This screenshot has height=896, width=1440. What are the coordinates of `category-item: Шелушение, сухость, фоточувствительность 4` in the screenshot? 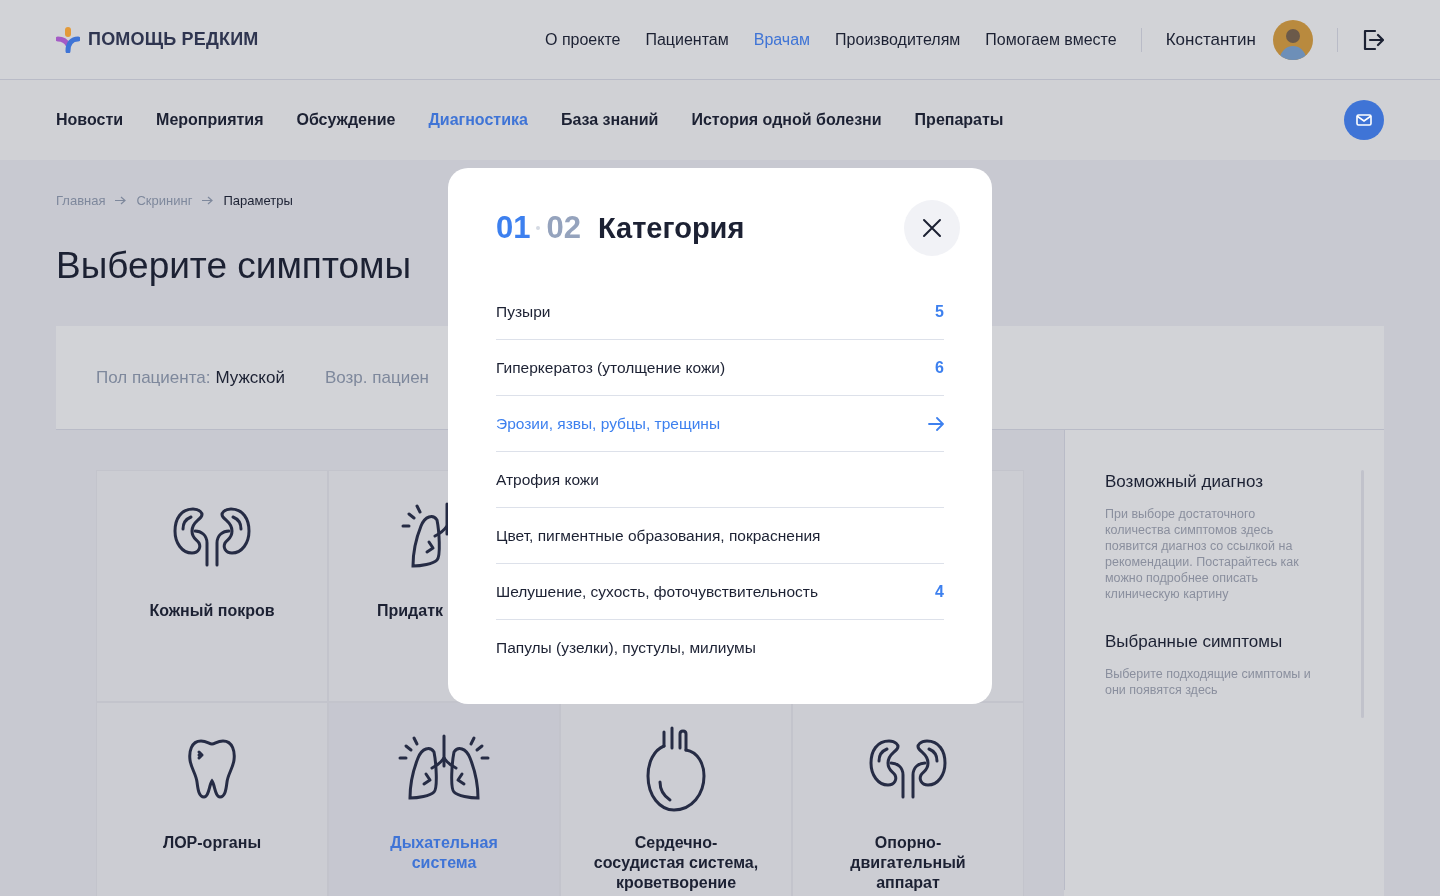 It's located at (720, 592).